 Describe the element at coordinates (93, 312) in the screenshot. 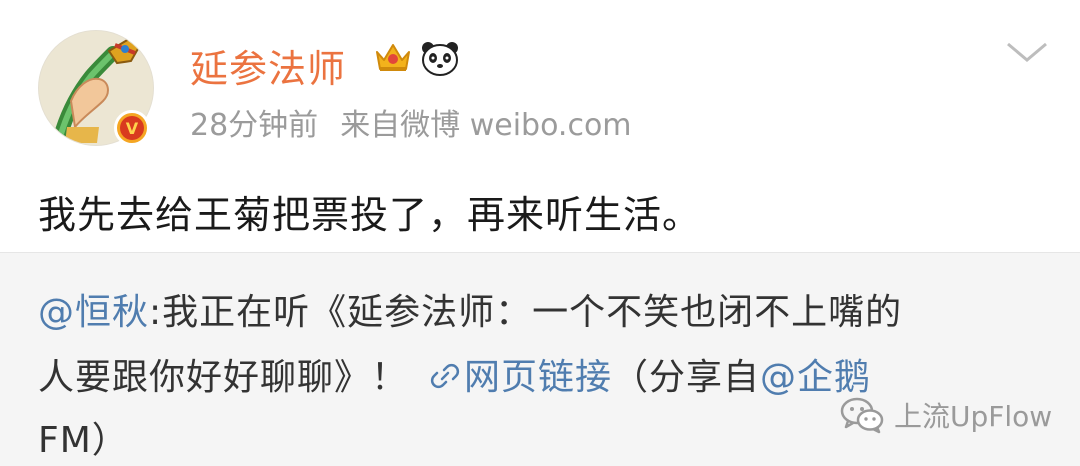

I see `repost-mention: @恒秋` at that location.